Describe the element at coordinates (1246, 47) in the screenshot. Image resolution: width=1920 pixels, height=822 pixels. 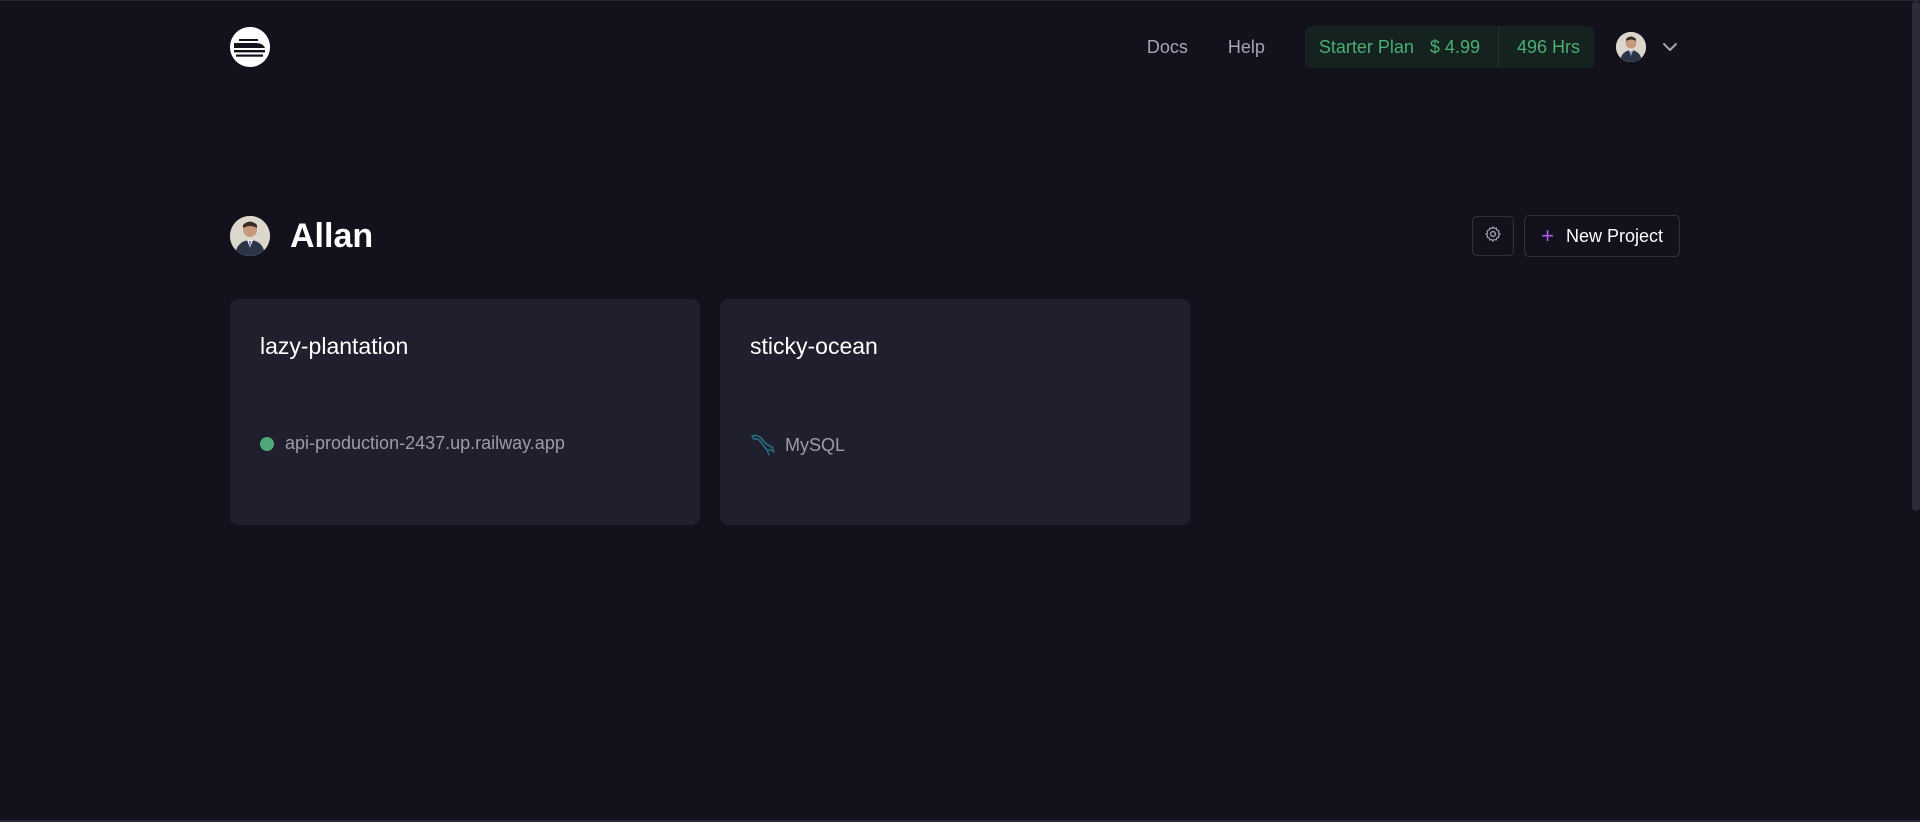
I see `nav-help-link: Help` at that location.